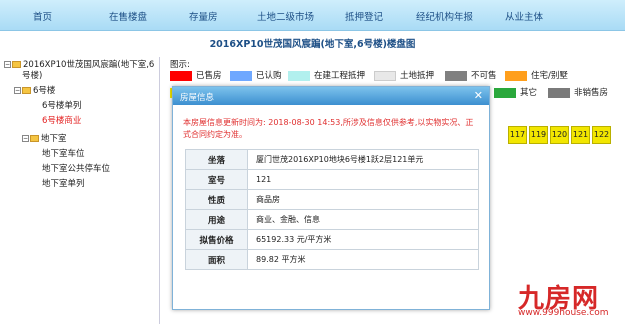 This screenshot has width=625, height=324. What do you see at coordinates (517, 135) in the screenshot?
I see `room-cell: 117` at bounding box center [517, 135].